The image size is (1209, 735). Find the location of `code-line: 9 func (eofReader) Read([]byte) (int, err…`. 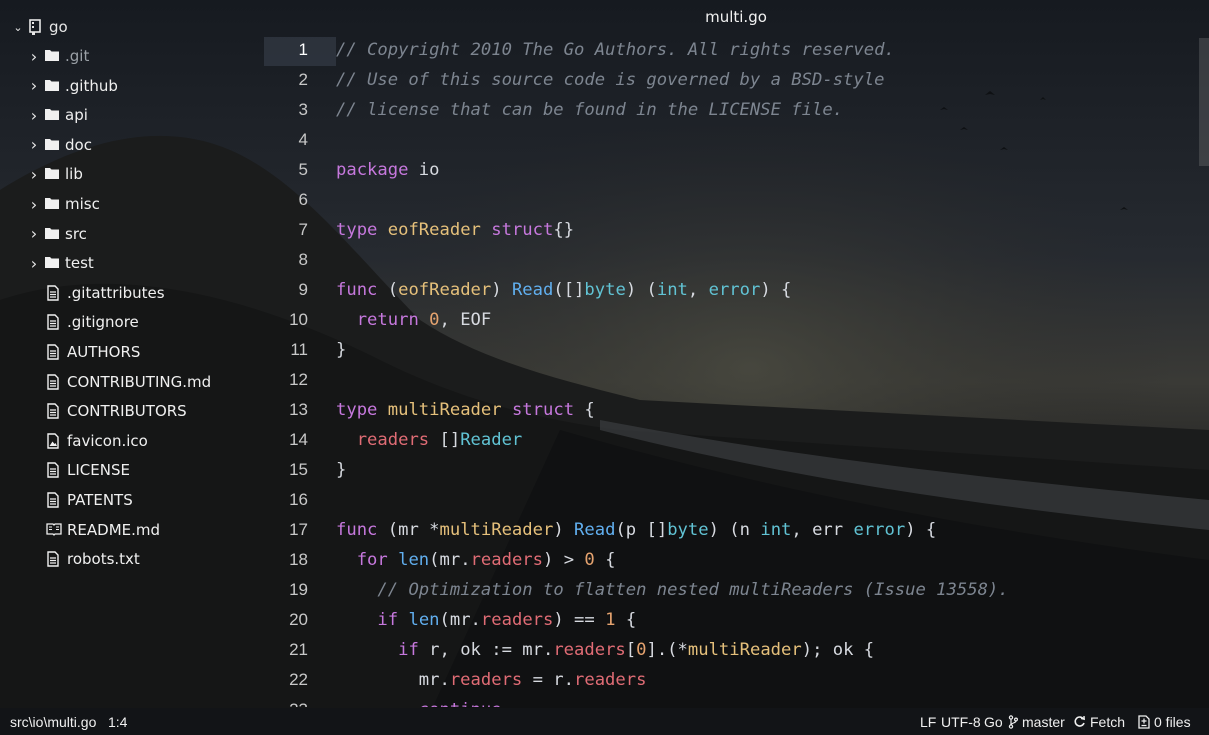

code-line: 9 func (eofReader) Read([]byte) (int, err… is located at coordinates (734, 290).